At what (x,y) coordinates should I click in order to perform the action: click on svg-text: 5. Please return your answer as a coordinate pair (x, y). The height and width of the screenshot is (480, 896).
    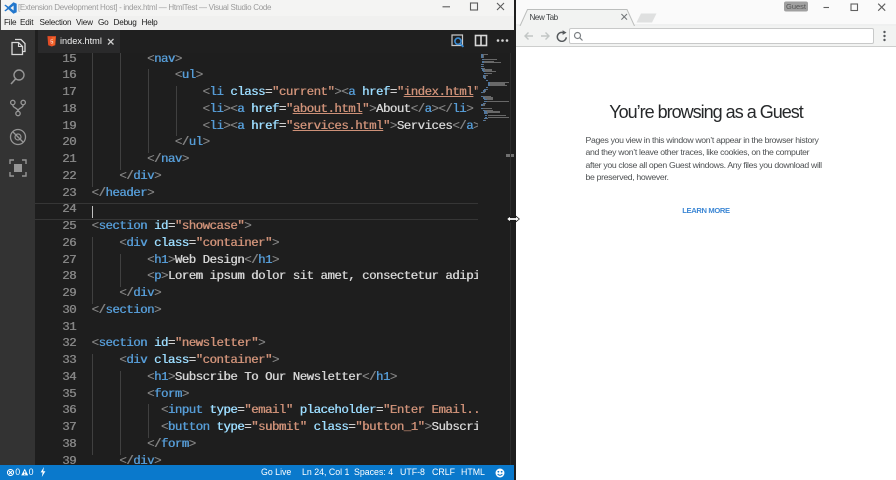
    Looking at the image, I should click on (51, 42).